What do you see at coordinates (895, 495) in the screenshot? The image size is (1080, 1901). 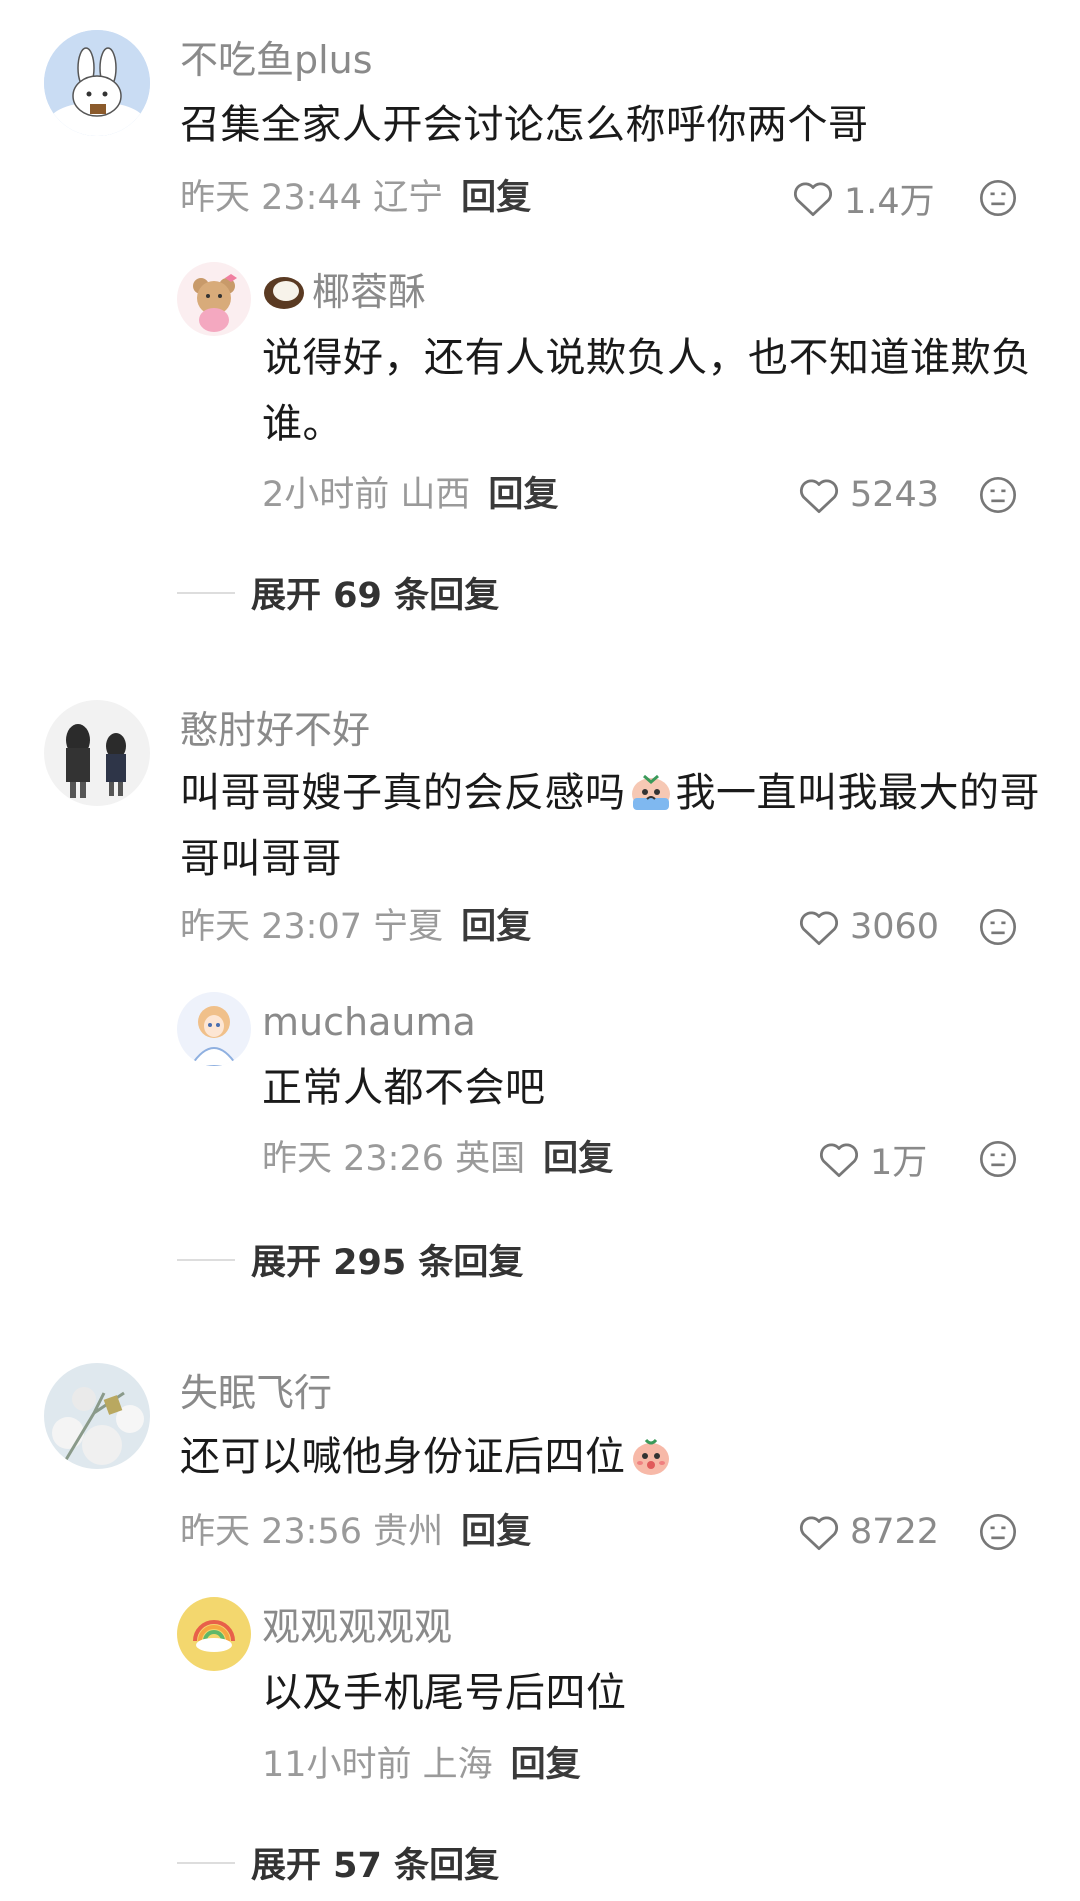 I see `like-count: 5243` at bounding box center [895, 495].